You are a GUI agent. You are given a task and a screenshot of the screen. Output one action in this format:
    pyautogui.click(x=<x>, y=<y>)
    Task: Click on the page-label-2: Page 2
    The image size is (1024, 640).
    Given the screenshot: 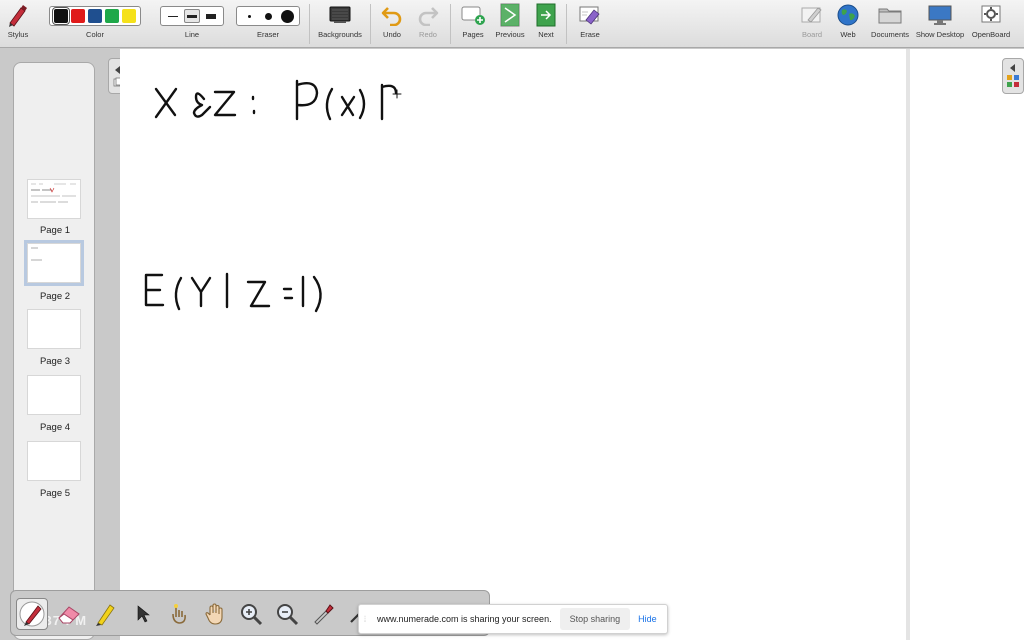 What is the action you would take?
    pyautogui.click(x=55, y=296)
    